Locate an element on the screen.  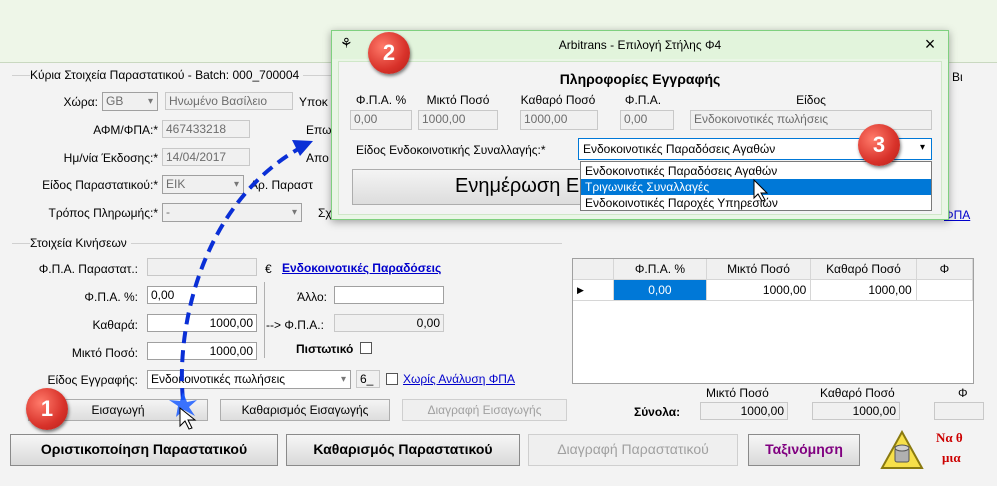
step-badge-2: 2 is located at coordinates (389, 53).